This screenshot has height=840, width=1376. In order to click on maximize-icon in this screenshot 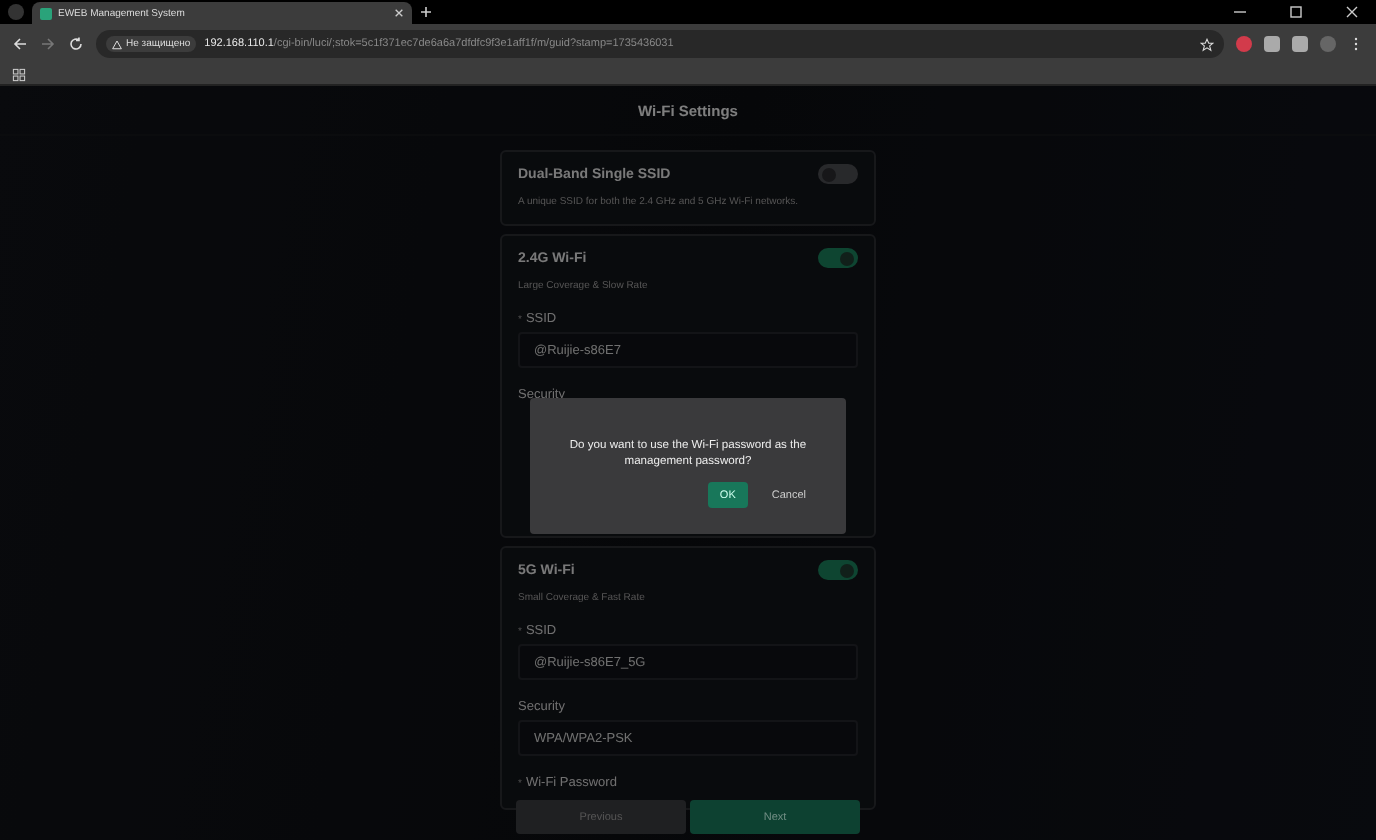, I will do `click(1296, 12)`.